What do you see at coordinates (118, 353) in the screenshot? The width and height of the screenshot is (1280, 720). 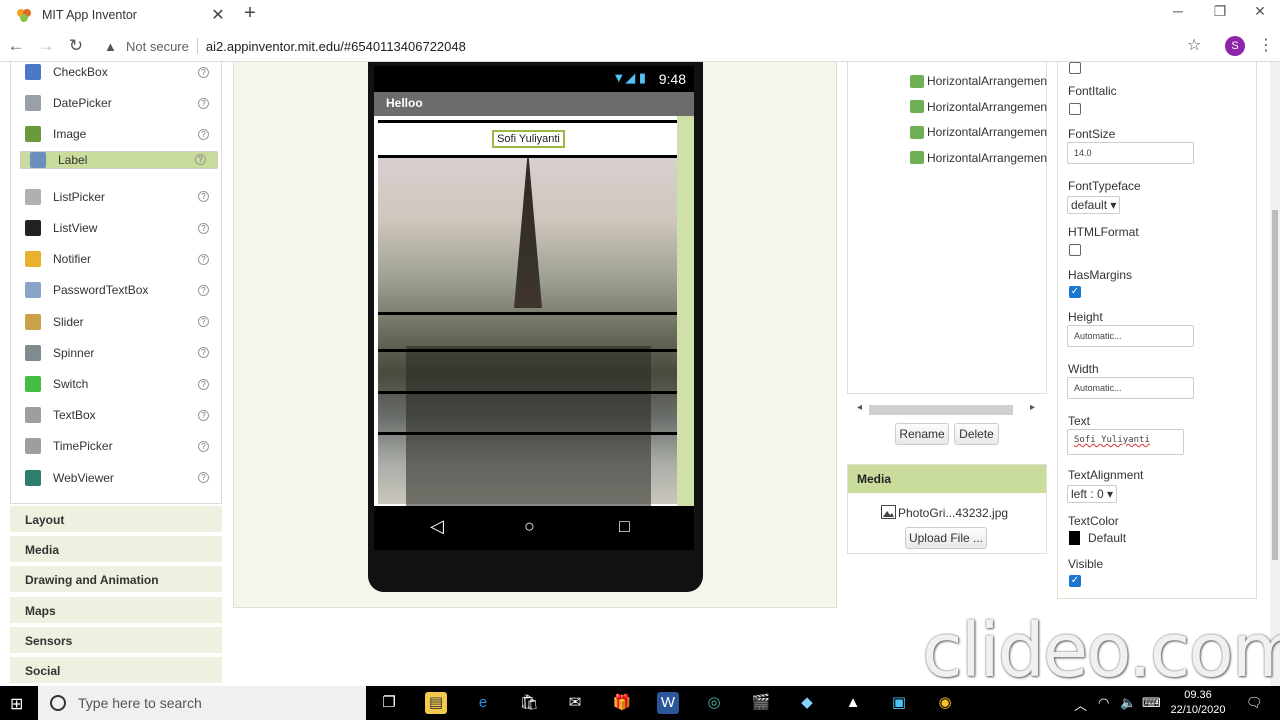 I see `palette-item-spinner: Spinner?` at bounding box center [118, 353].